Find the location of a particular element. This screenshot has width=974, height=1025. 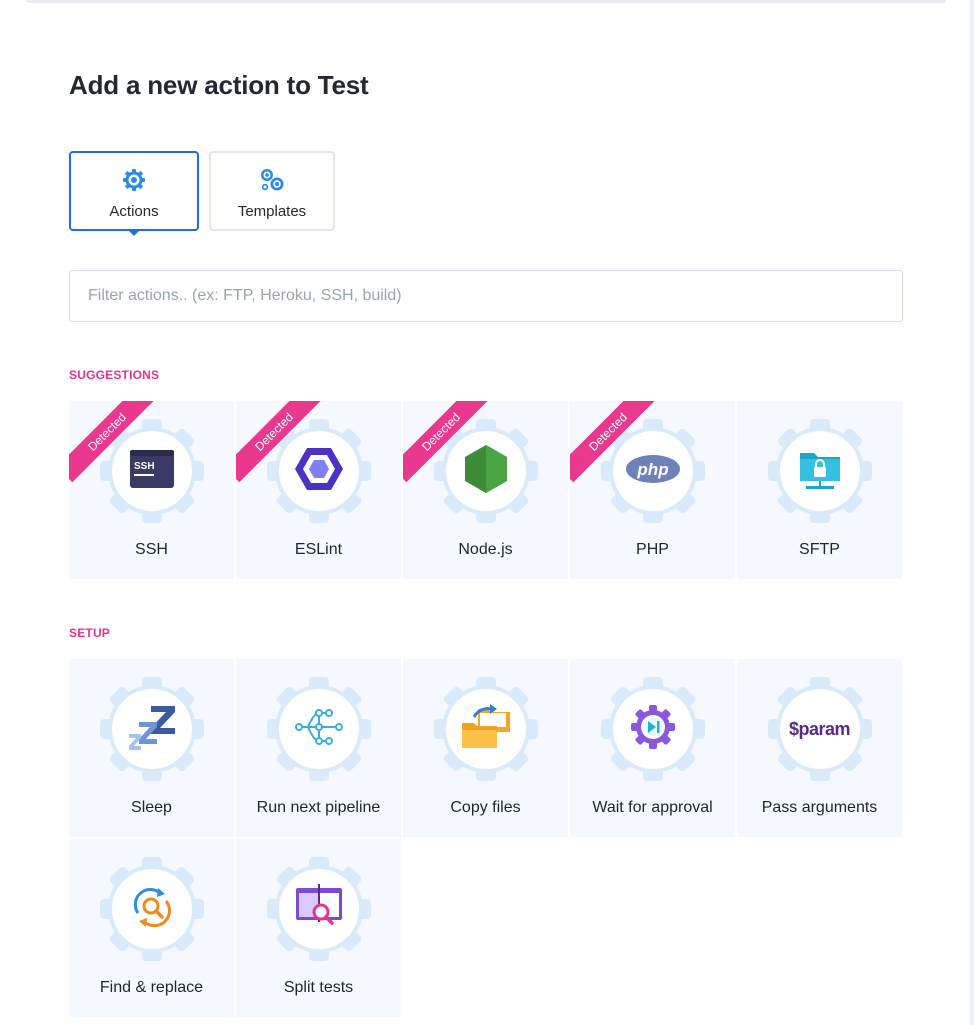

action-card-eslint: ESLint Detected is located at coordinates (318, 490).